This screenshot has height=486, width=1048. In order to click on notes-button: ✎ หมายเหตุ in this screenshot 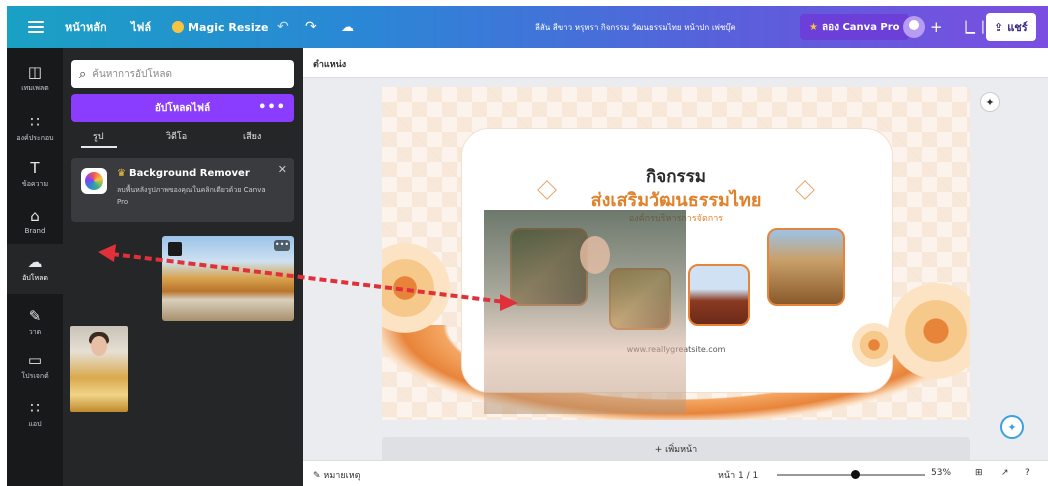, I will do `click(336, 475)`.